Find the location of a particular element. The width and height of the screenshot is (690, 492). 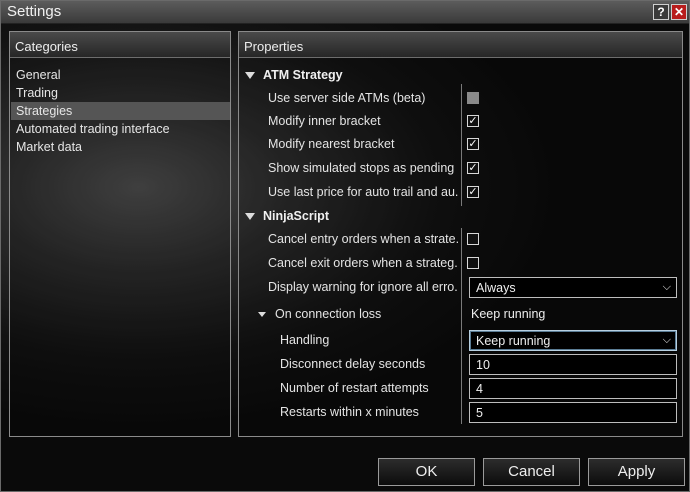

ninjascript-title: NinjaScript is located at coordinates (296, 216).